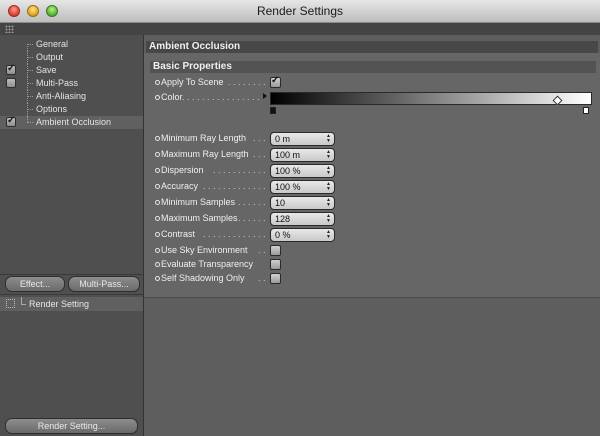 This screenshot has width=600, height=436. Describe the element at coordinates (71, 304) in the screenshot. I see `render-setting-item: Render Setting` at that location.